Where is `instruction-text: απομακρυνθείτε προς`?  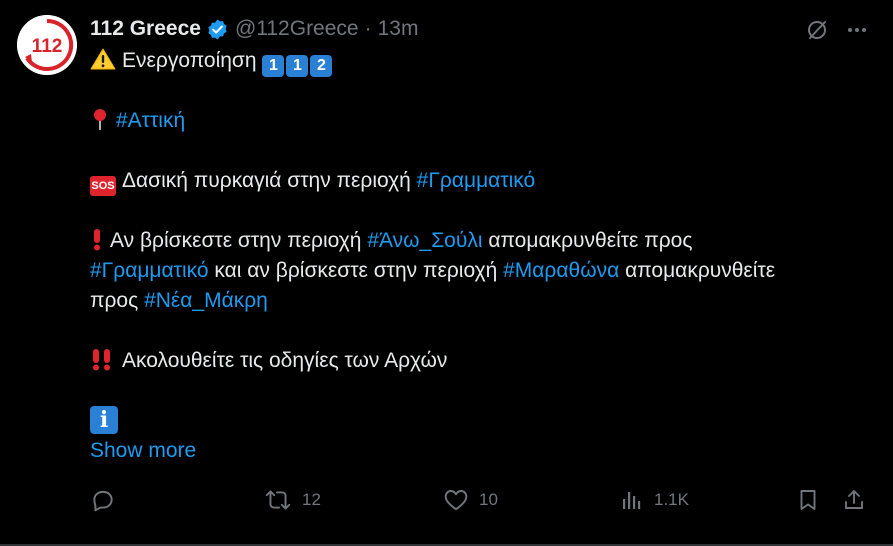 instruction-text: απομακρυνθείτε προς is located at coordinates (587, 240).